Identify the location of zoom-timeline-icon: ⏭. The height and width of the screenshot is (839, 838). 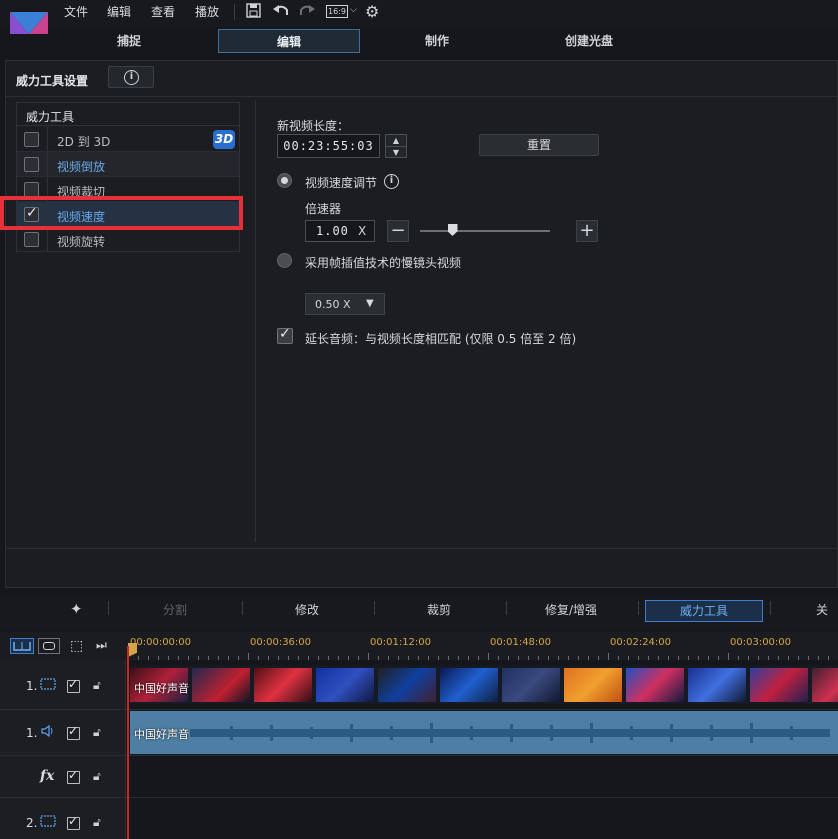
(101, 645).